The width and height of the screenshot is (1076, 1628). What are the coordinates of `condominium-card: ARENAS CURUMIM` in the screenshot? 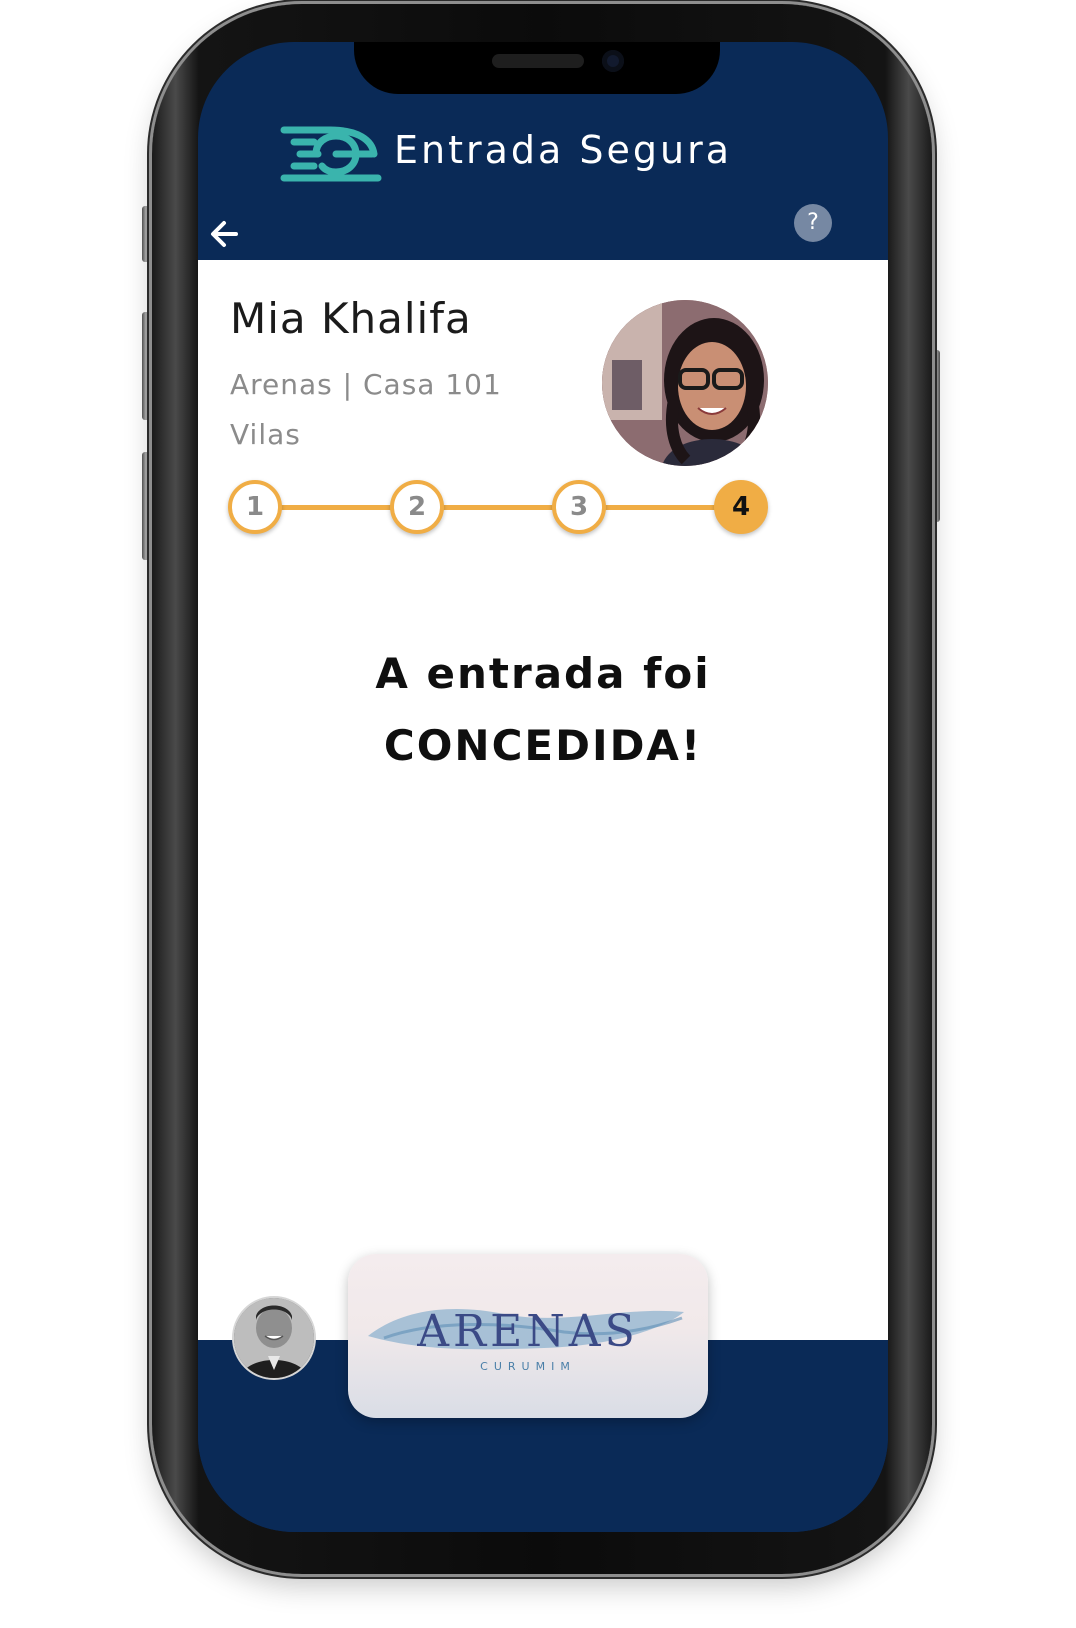 It's located at (528, 1336).